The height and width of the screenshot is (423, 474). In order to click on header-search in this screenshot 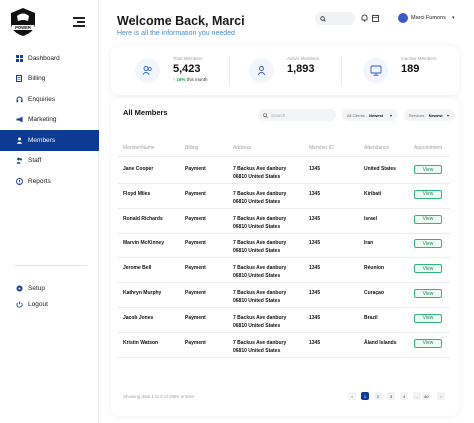, I will do `click(335, 18)`.